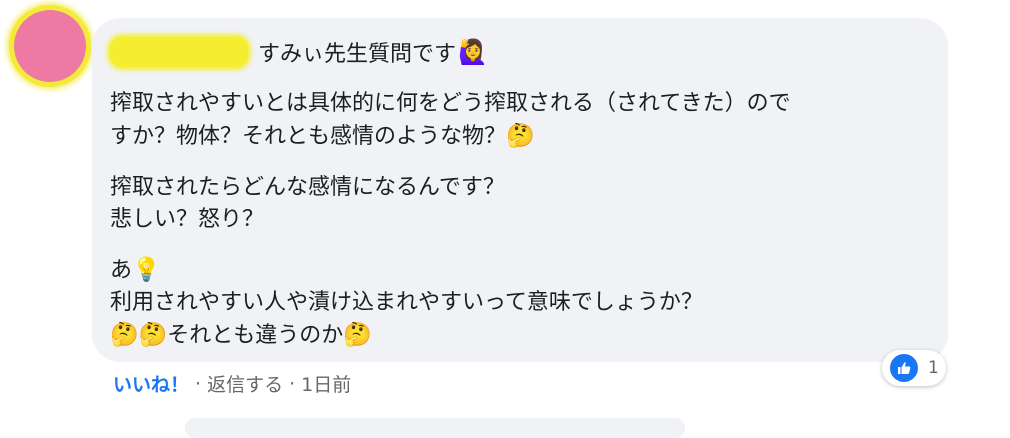 This screenshot has width=1010, height=438. What do you see at coordinates (406, 270) in the screenshot?
I see `comment-line: あ💡` at bounding box center [406, 270].